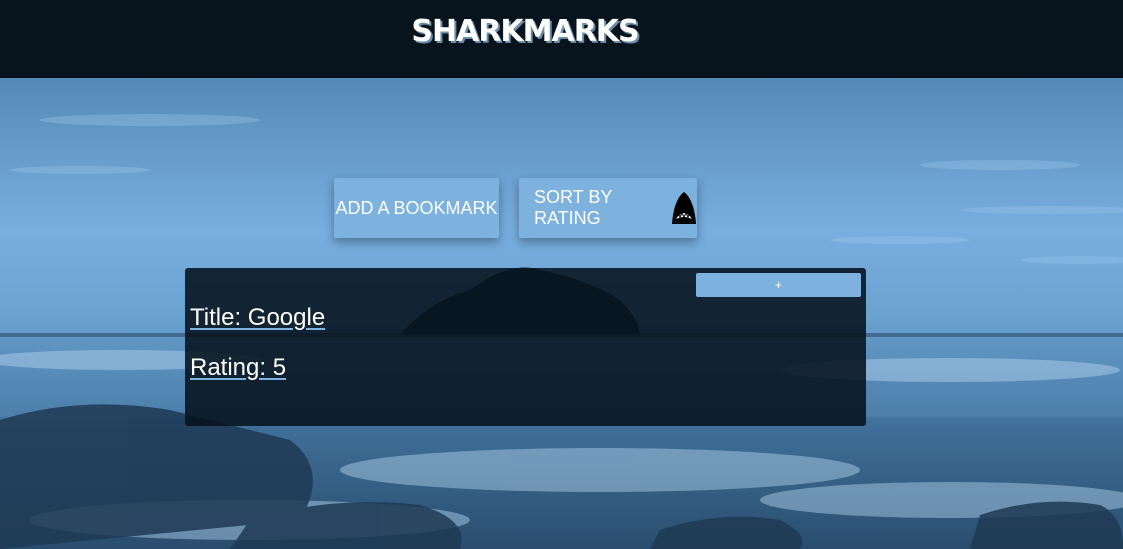 The width and height of the screenshot is (1123, 549). I want to click on shark-jaws-icon, so click(684, 208).